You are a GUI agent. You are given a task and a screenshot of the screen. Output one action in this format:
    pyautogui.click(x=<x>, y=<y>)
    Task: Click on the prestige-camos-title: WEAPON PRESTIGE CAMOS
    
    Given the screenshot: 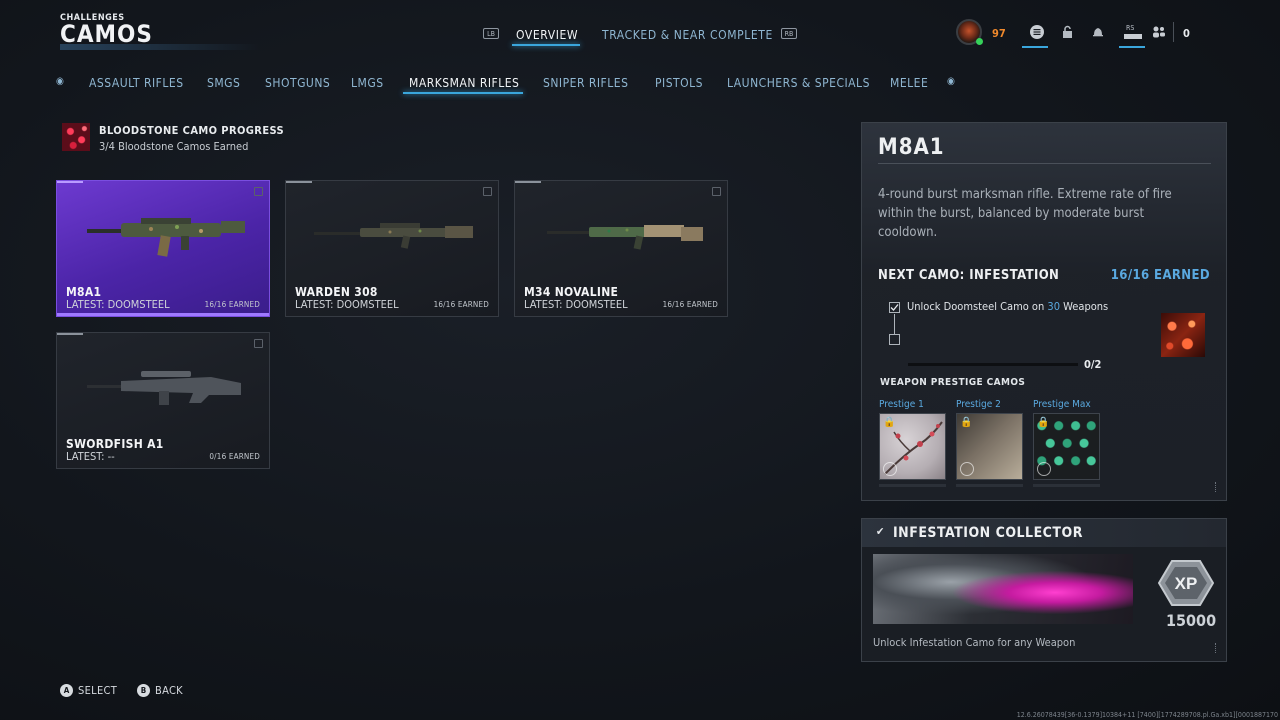 What is the action you would take?
    pyautogui.click(x=953, y=382)
    